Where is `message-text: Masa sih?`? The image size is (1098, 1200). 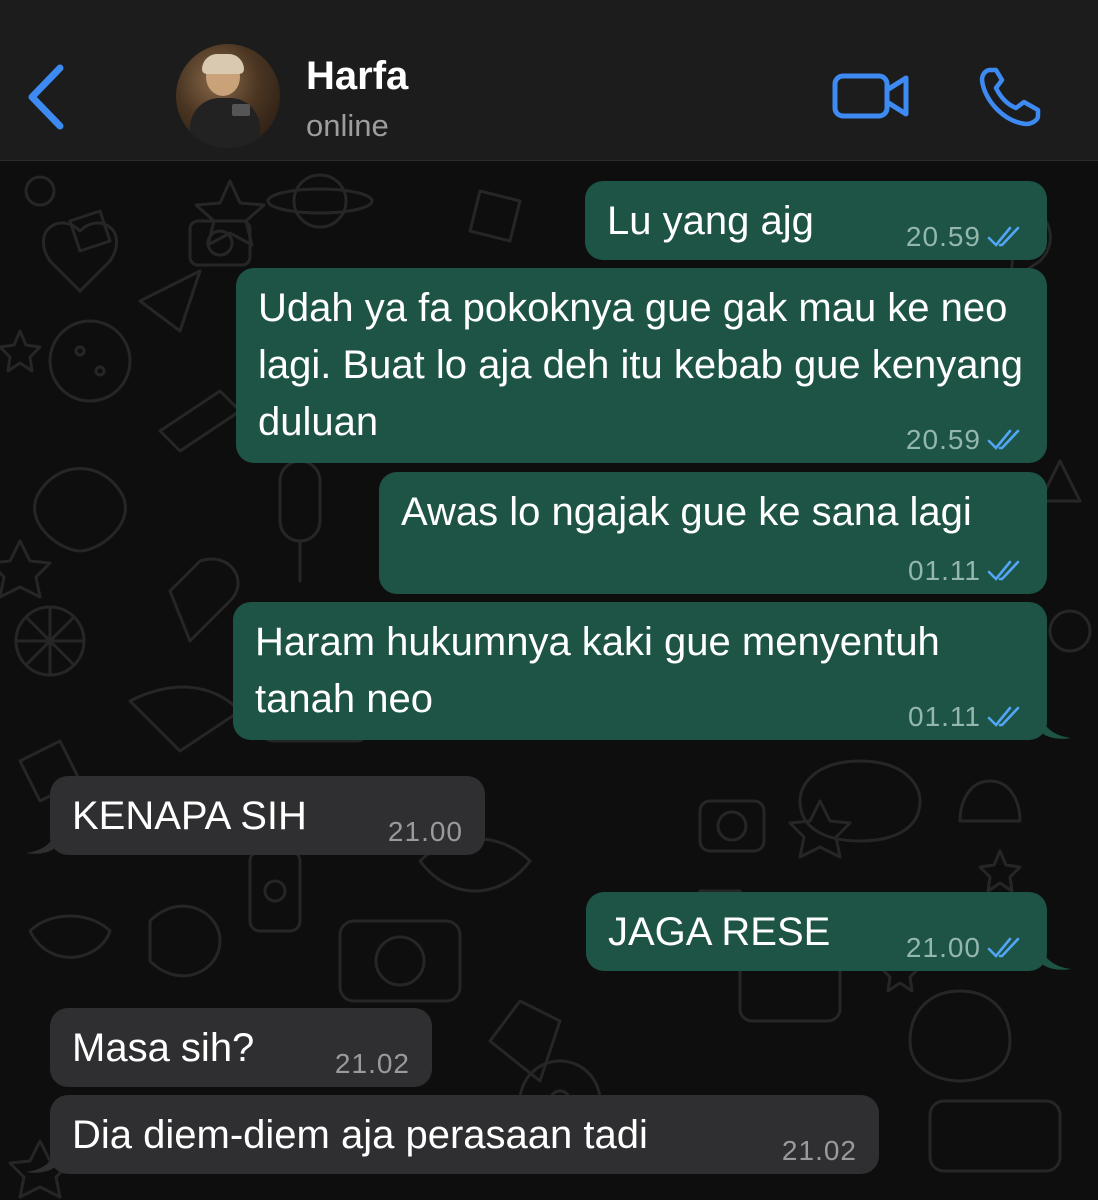
message-text: Masa sih? is located at coordinates (163, 1048).